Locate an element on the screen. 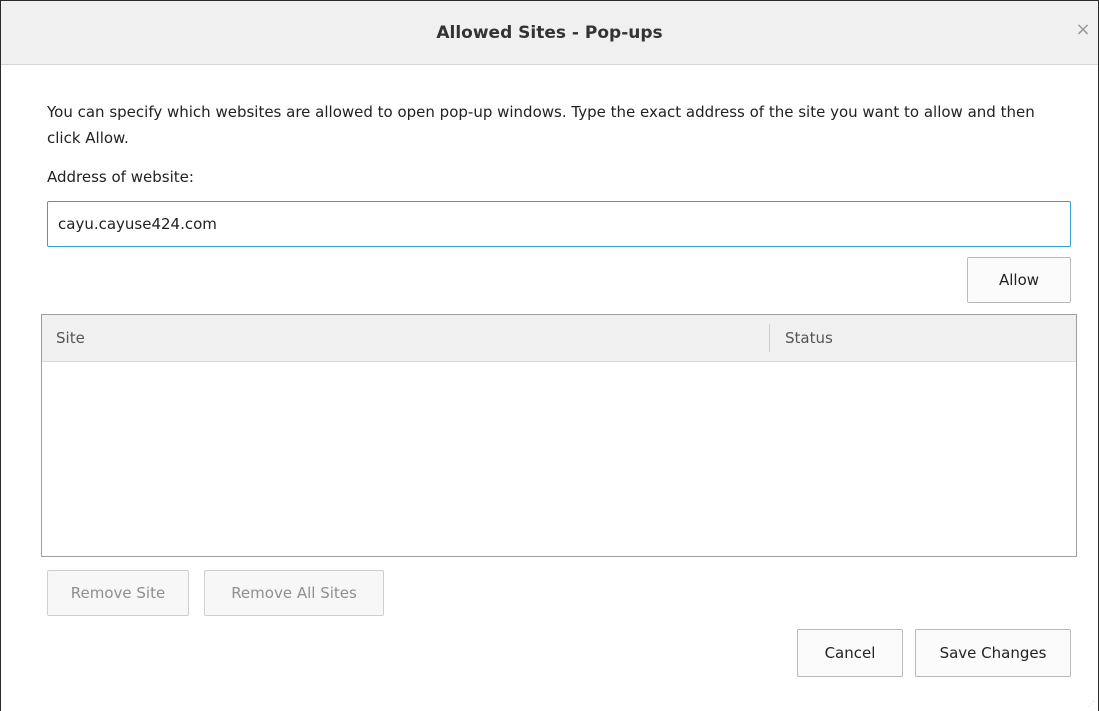  dialog-titlebar: Allowed Sites - Pop-ups × is located at coordinates (549, 33).